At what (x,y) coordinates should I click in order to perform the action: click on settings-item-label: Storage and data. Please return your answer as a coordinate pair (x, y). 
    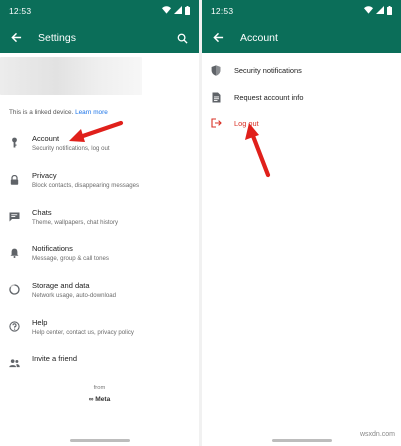
    Looking at the image, I should click on (61, 285).